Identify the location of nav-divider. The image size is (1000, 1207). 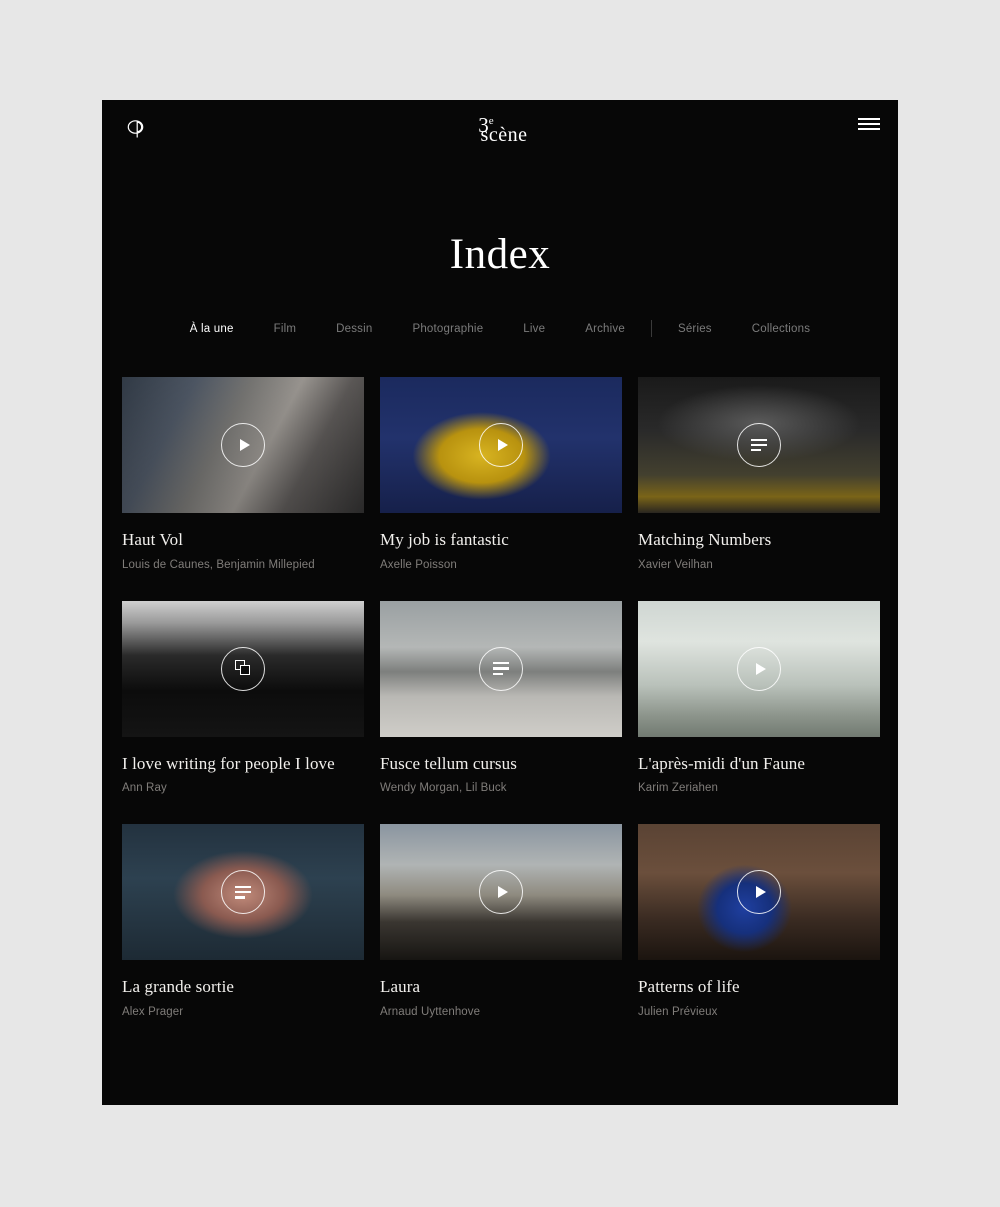
(651, 328).